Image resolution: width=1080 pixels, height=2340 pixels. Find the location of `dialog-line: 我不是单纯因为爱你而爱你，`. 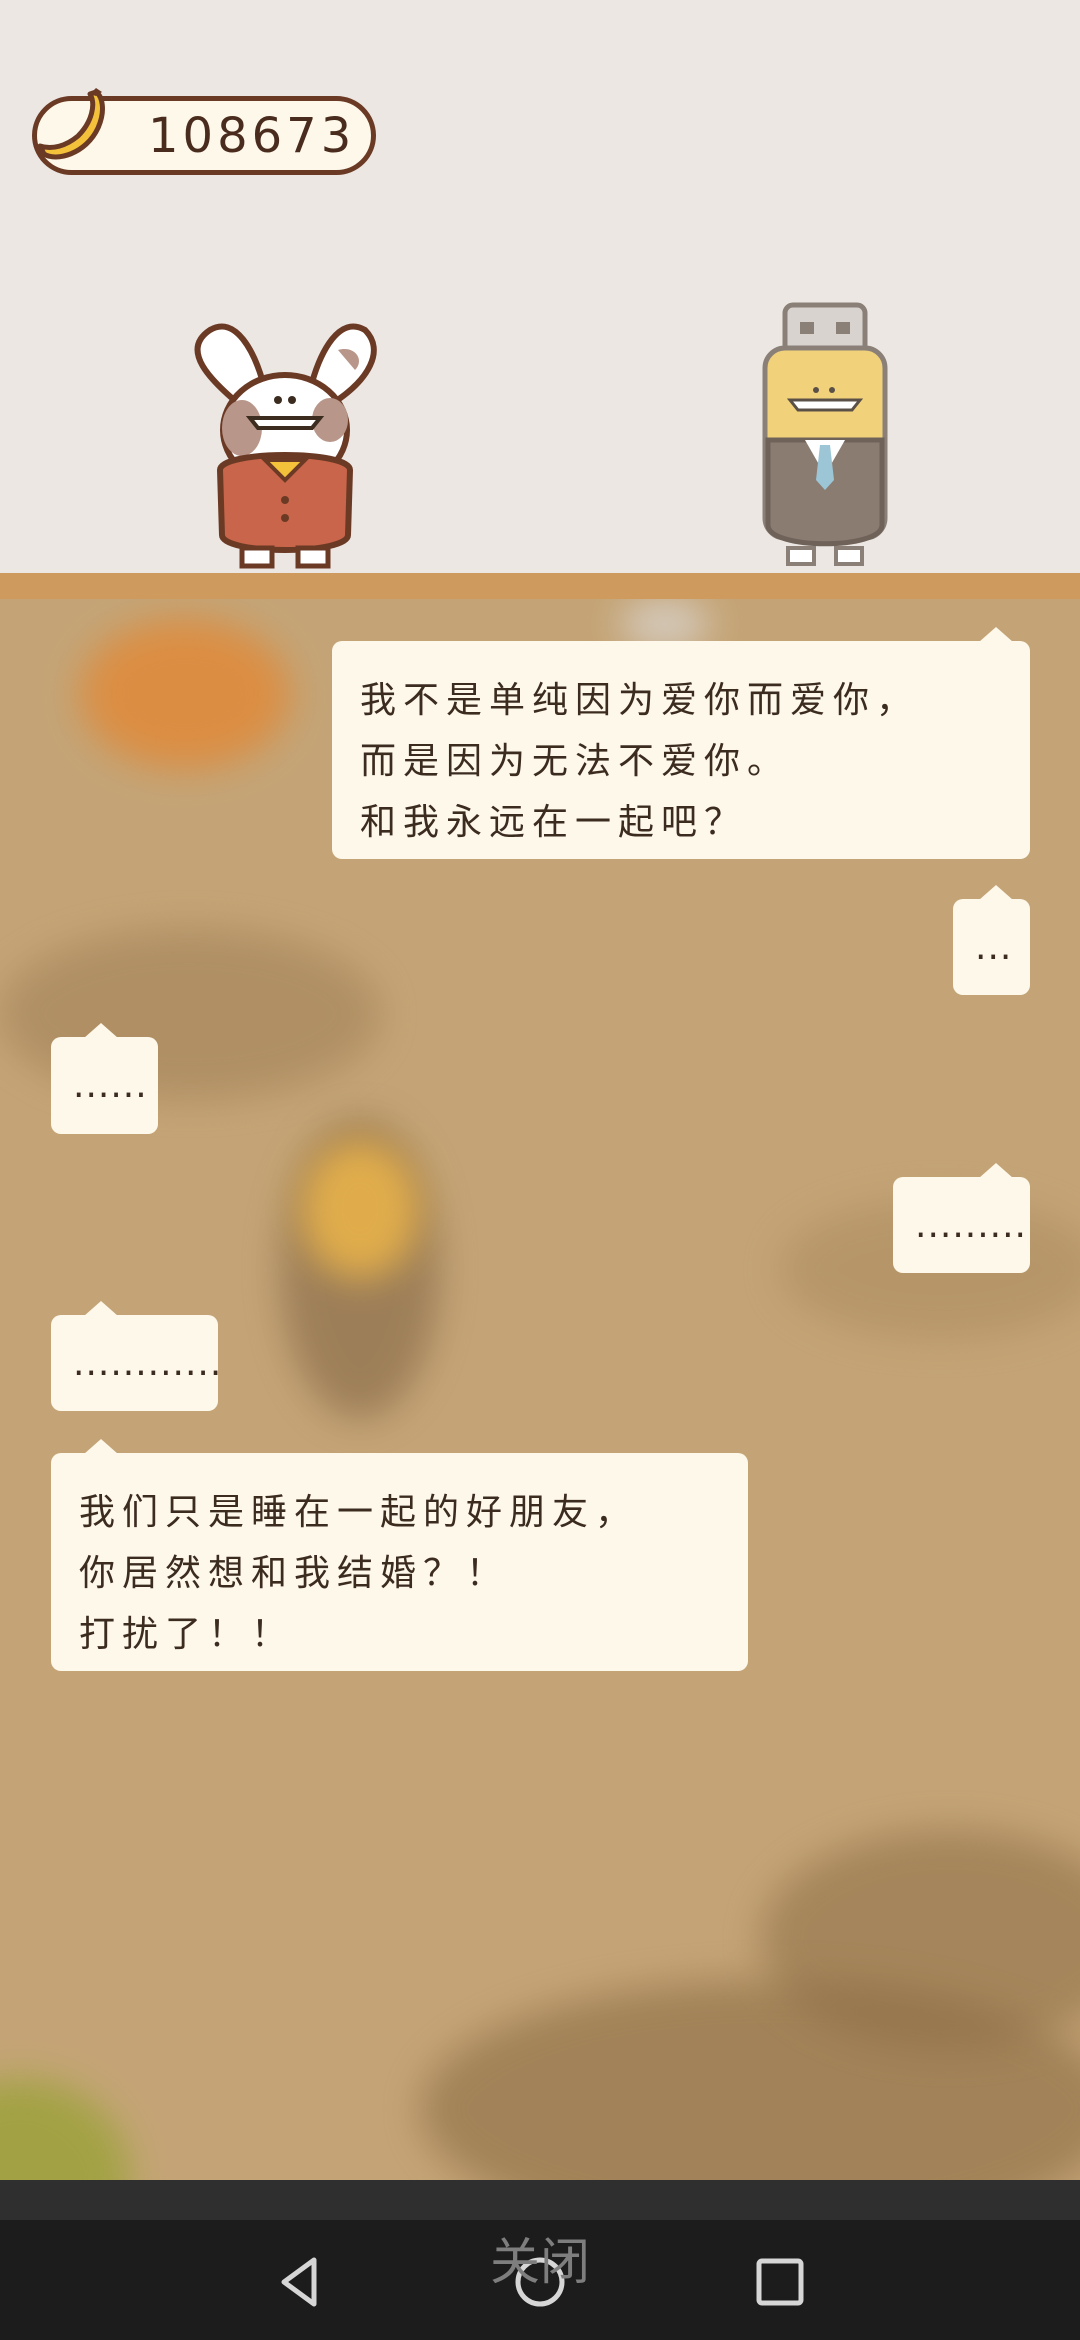

dialog-line: 我不是单纯因为爱你而爱你， is located at coordinates (640, 700).